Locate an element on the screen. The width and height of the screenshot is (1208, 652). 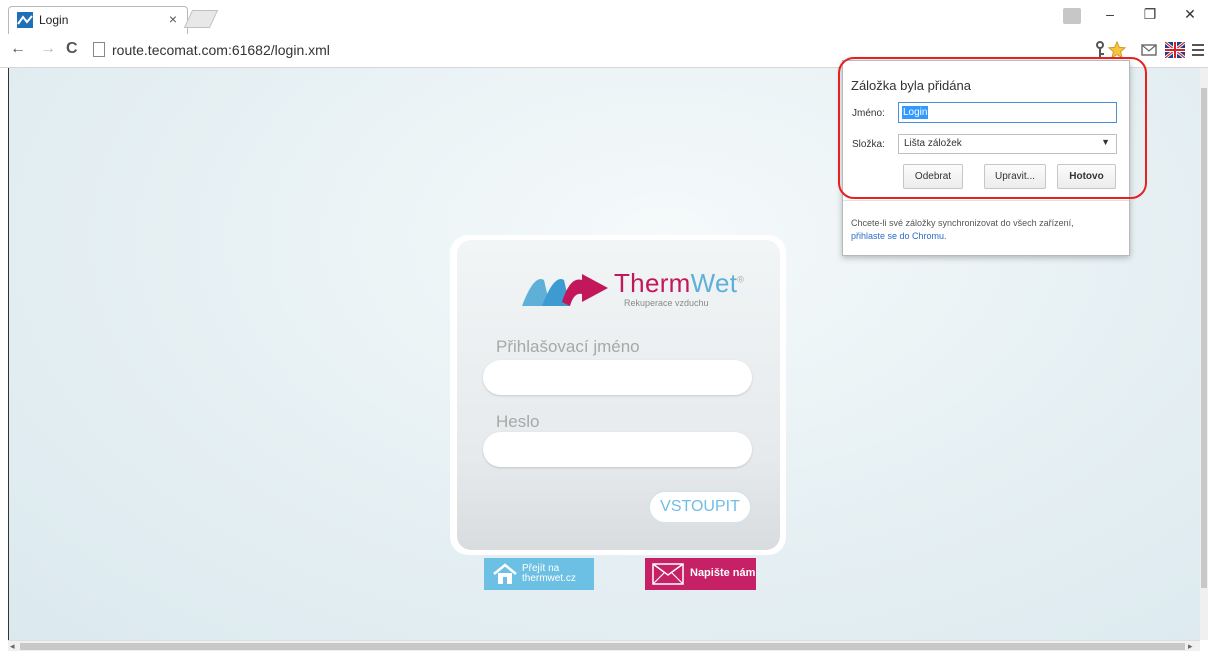
close-window-button: ✕ is located at coordinates (1190, 14).